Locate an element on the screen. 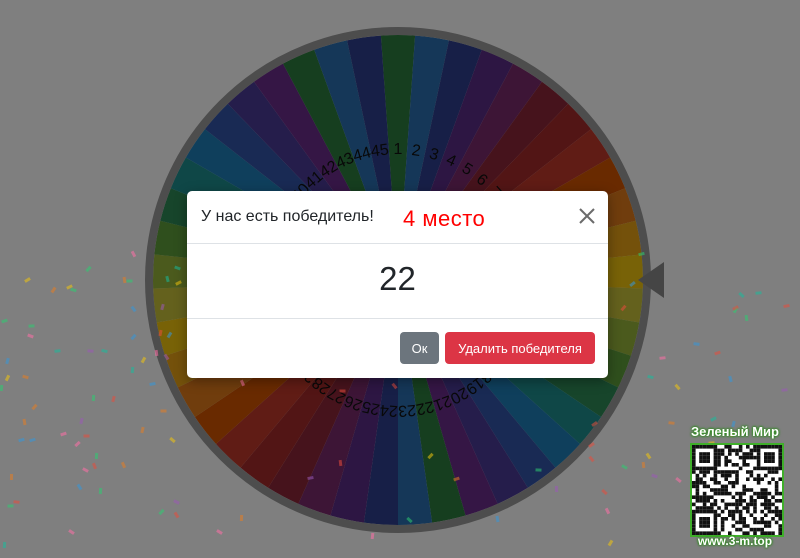  delete-winner-button: Удалить победителя is located at coordinates (520, 348).